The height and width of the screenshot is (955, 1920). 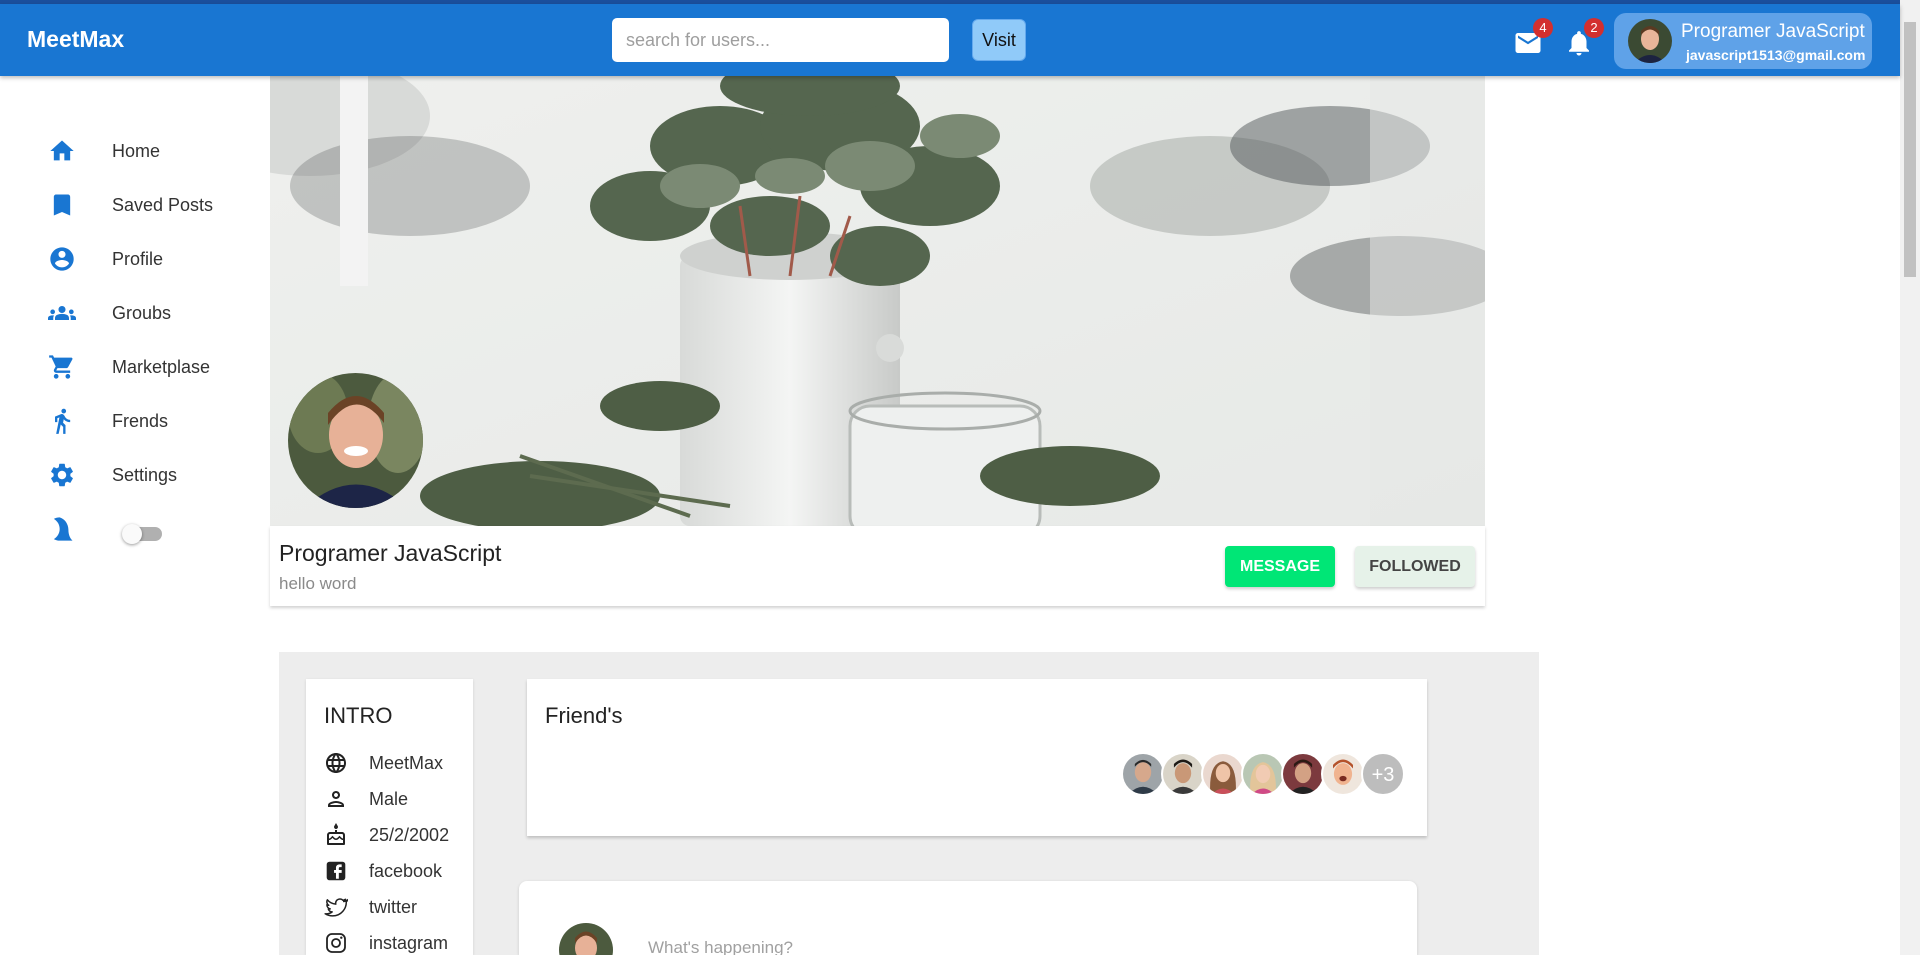 I want to click on profile-name: Programer JavaScript, so click(x=390, y=553).